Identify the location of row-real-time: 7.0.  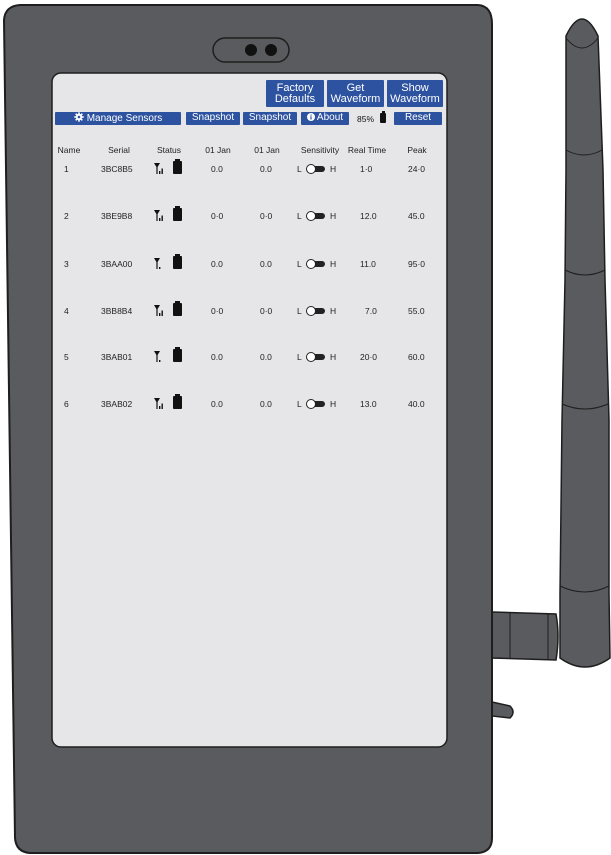
(371, 311).